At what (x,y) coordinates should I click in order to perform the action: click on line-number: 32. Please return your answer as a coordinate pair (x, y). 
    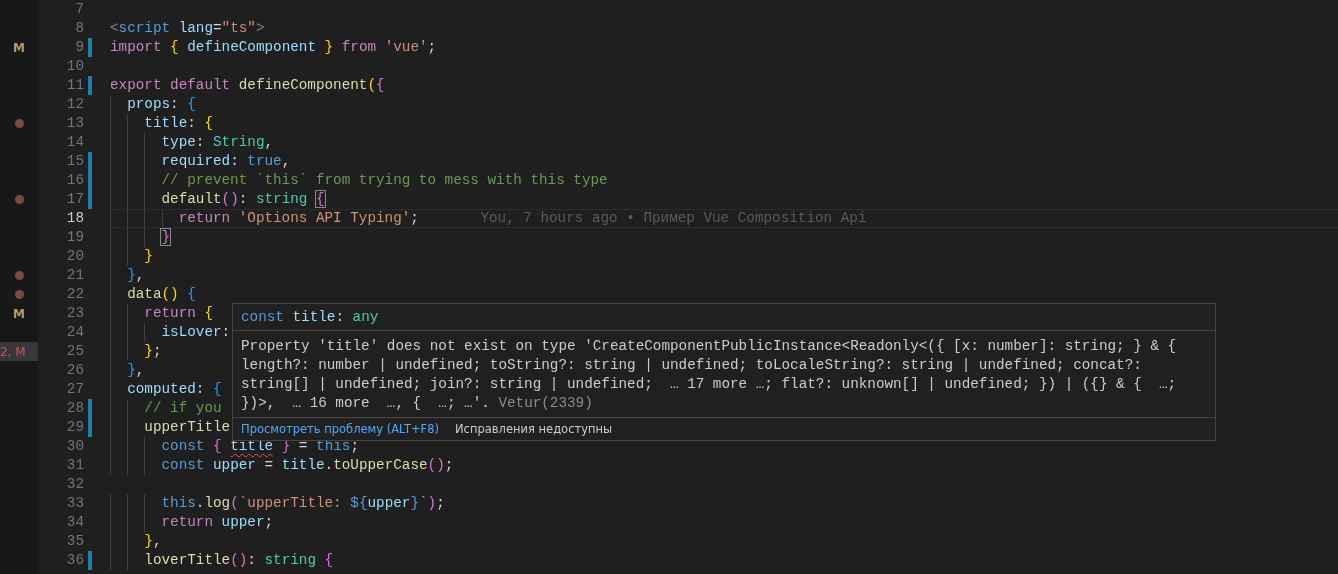
    Looking at the image, I should click on (75, 484).